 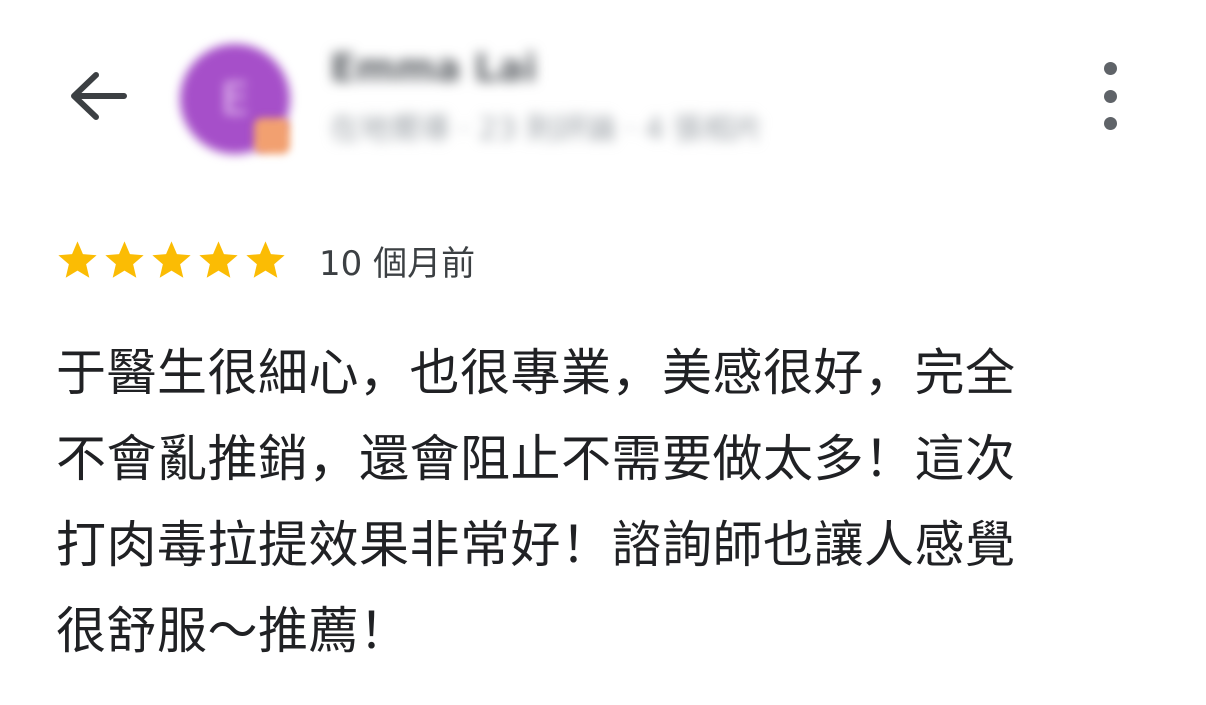 What do you see at coordinates (536, 545) in the screenshot?
I see `review-line: 打肉毒拉提效果非常好！諮詢師也讓人感覺` at bounding box center [536, 545].